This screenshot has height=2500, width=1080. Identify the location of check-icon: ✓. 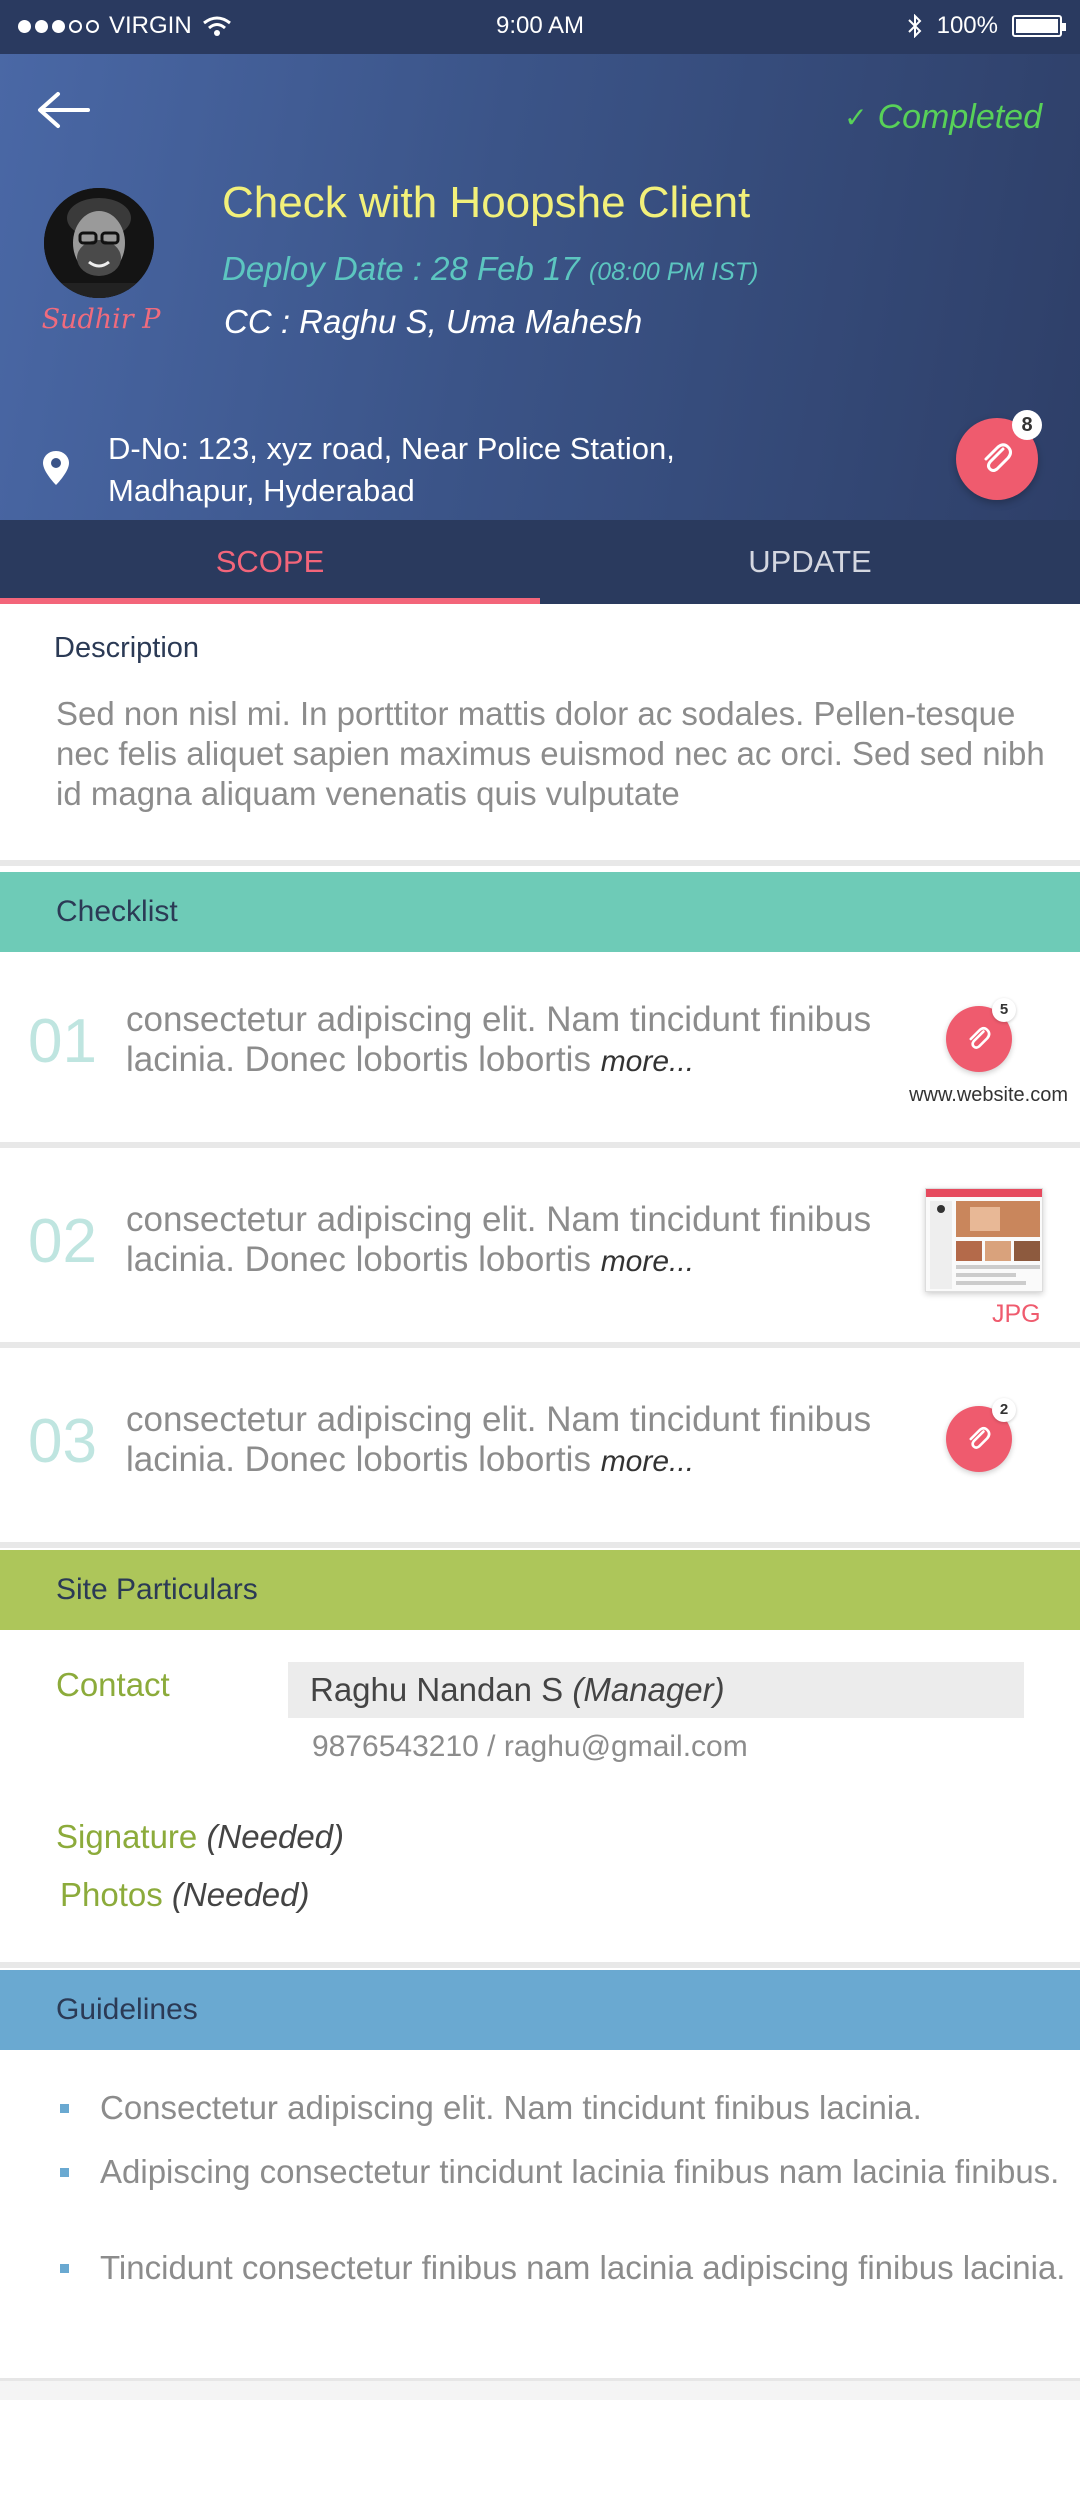
(856, 117).